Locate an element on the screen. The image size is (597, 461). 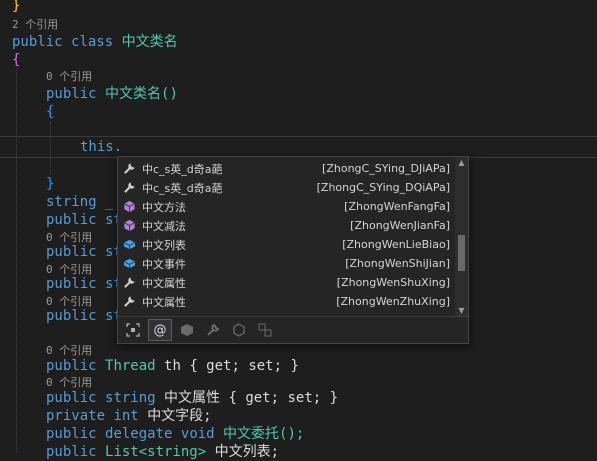
class-declaration: public class 中文类名 is located at coordinates (95, 42).